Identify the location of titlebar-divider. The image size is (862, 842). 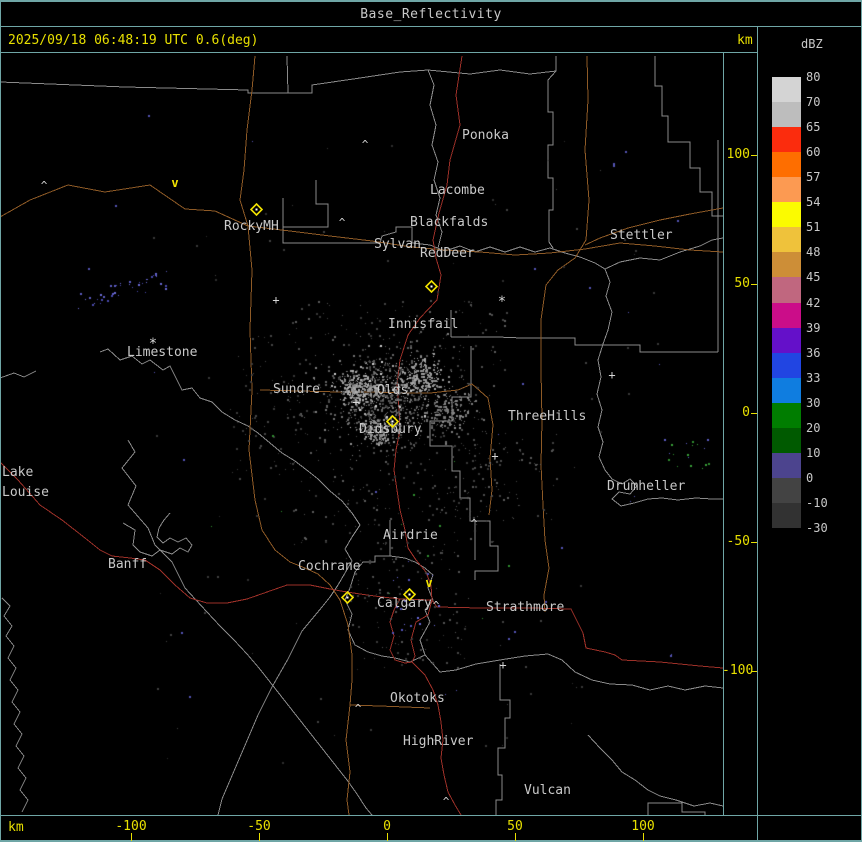
(431, 26).